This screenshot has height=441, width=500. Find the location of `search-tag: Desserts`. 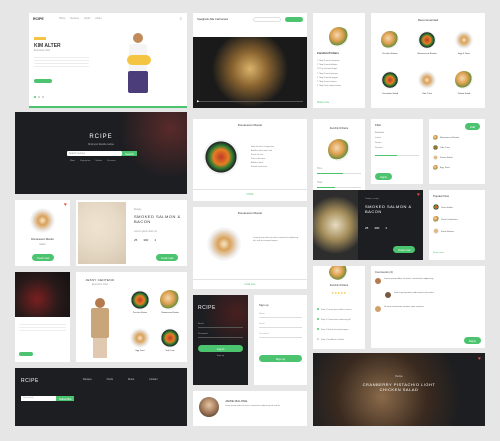

search-tag: Desserts is located at coordinates (111, 161).